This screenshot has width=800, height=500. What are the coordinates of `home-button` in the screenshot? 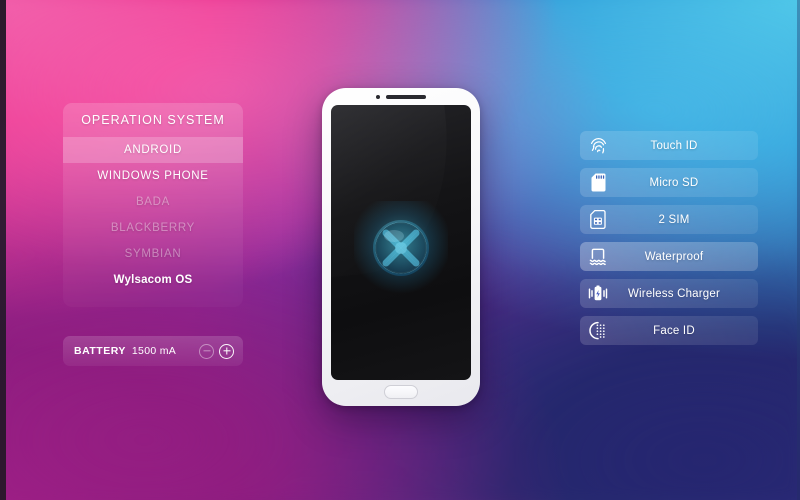 It's located at (401, 392).